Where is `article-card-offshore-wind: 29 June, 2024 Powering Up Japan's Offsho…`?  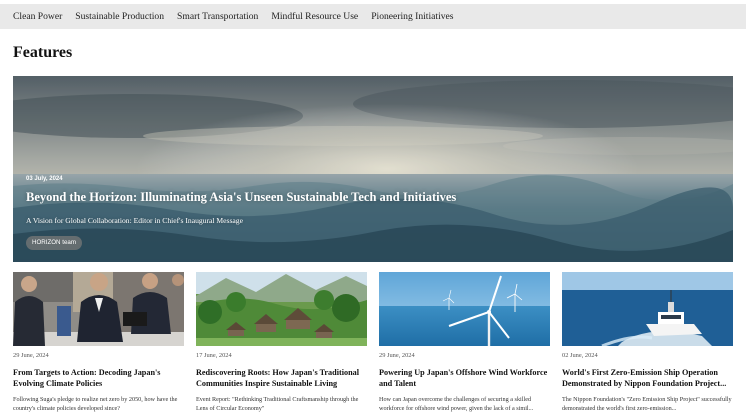 article-card-offshore-wind: 29 June, 2024 Powering Up Japan's Offsho… is located at coordinates (464, 345).